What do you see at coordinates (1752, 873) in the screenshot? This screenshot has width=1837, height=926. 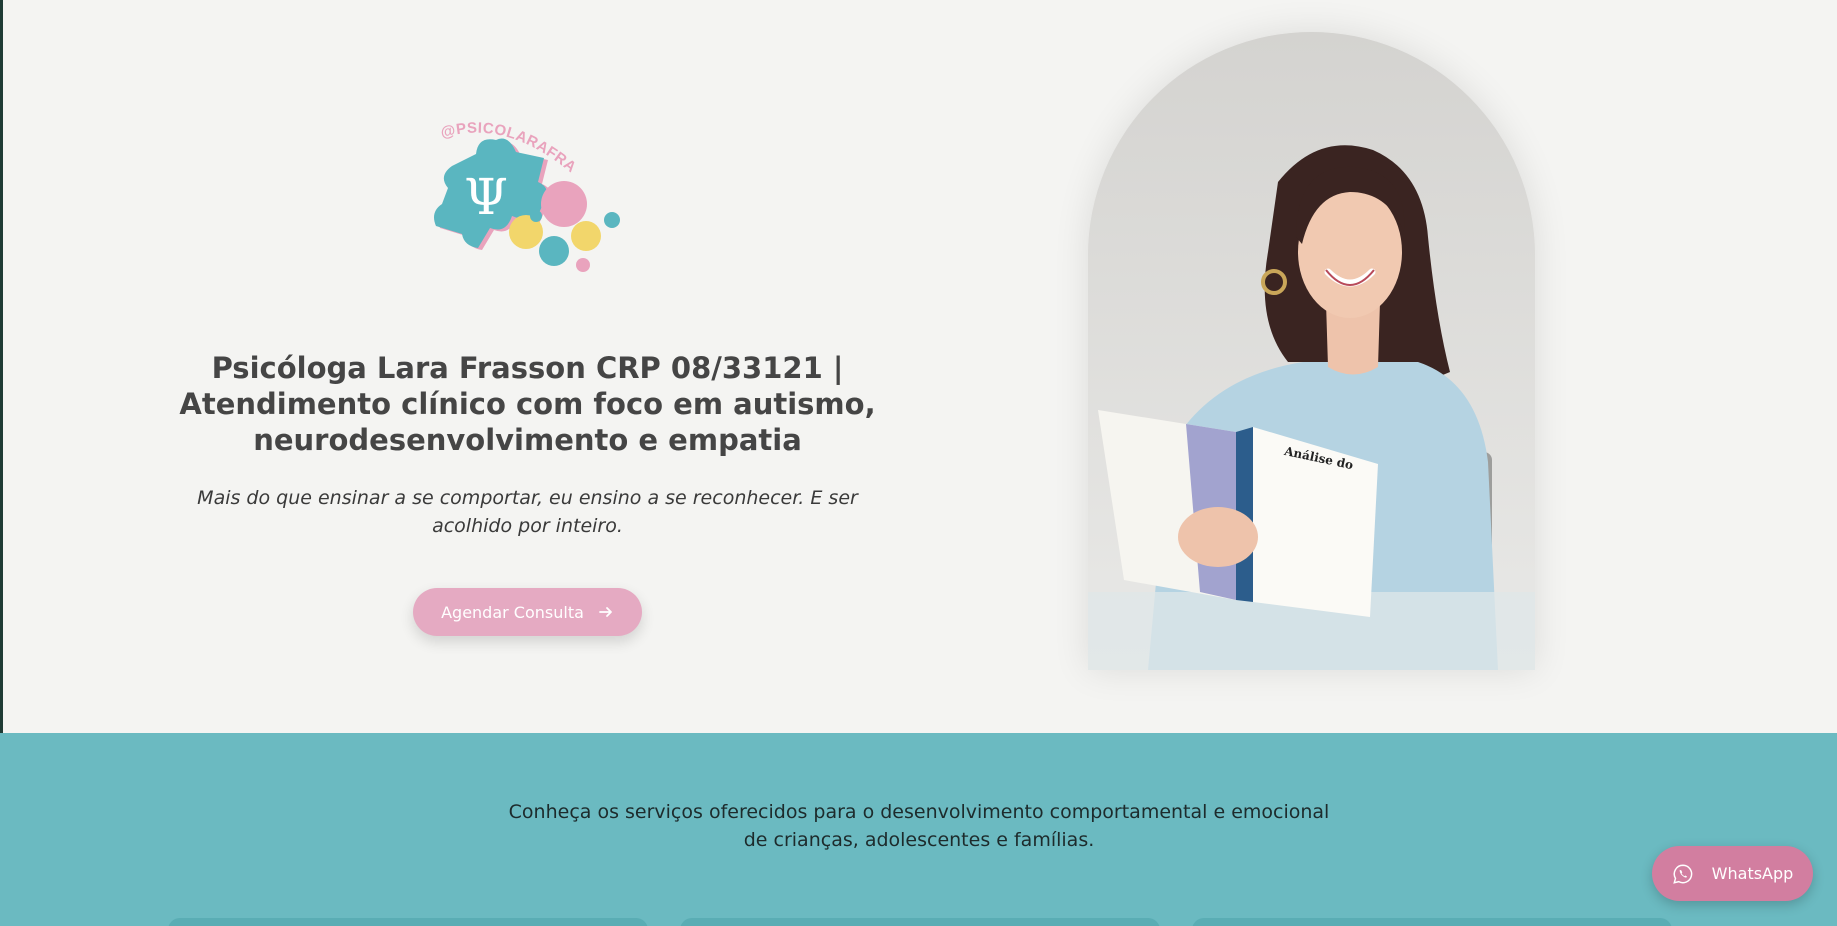 I see `whatsapp-label: WhatsApp` at bounding box center [1752, 873].